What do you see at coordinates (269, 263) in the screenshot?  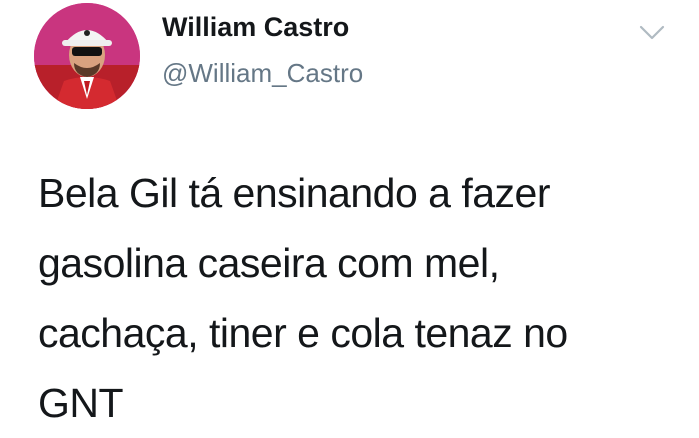 I see `tweet-text-line: gasolina caseira com mel,` at bounding box center [269, 263].